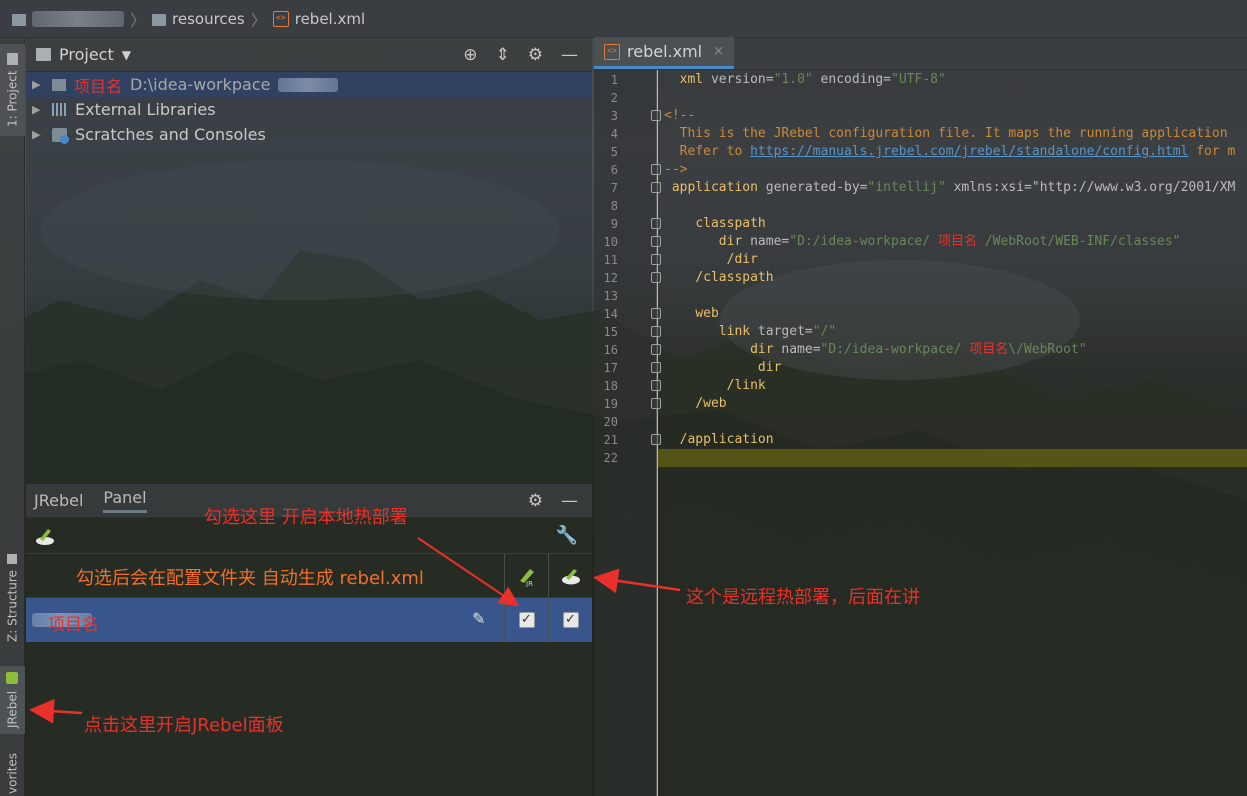 Image resolution: width=1247 pixels, height=796 pixels. I want to click on annotation-arrows, so click(355, 630).